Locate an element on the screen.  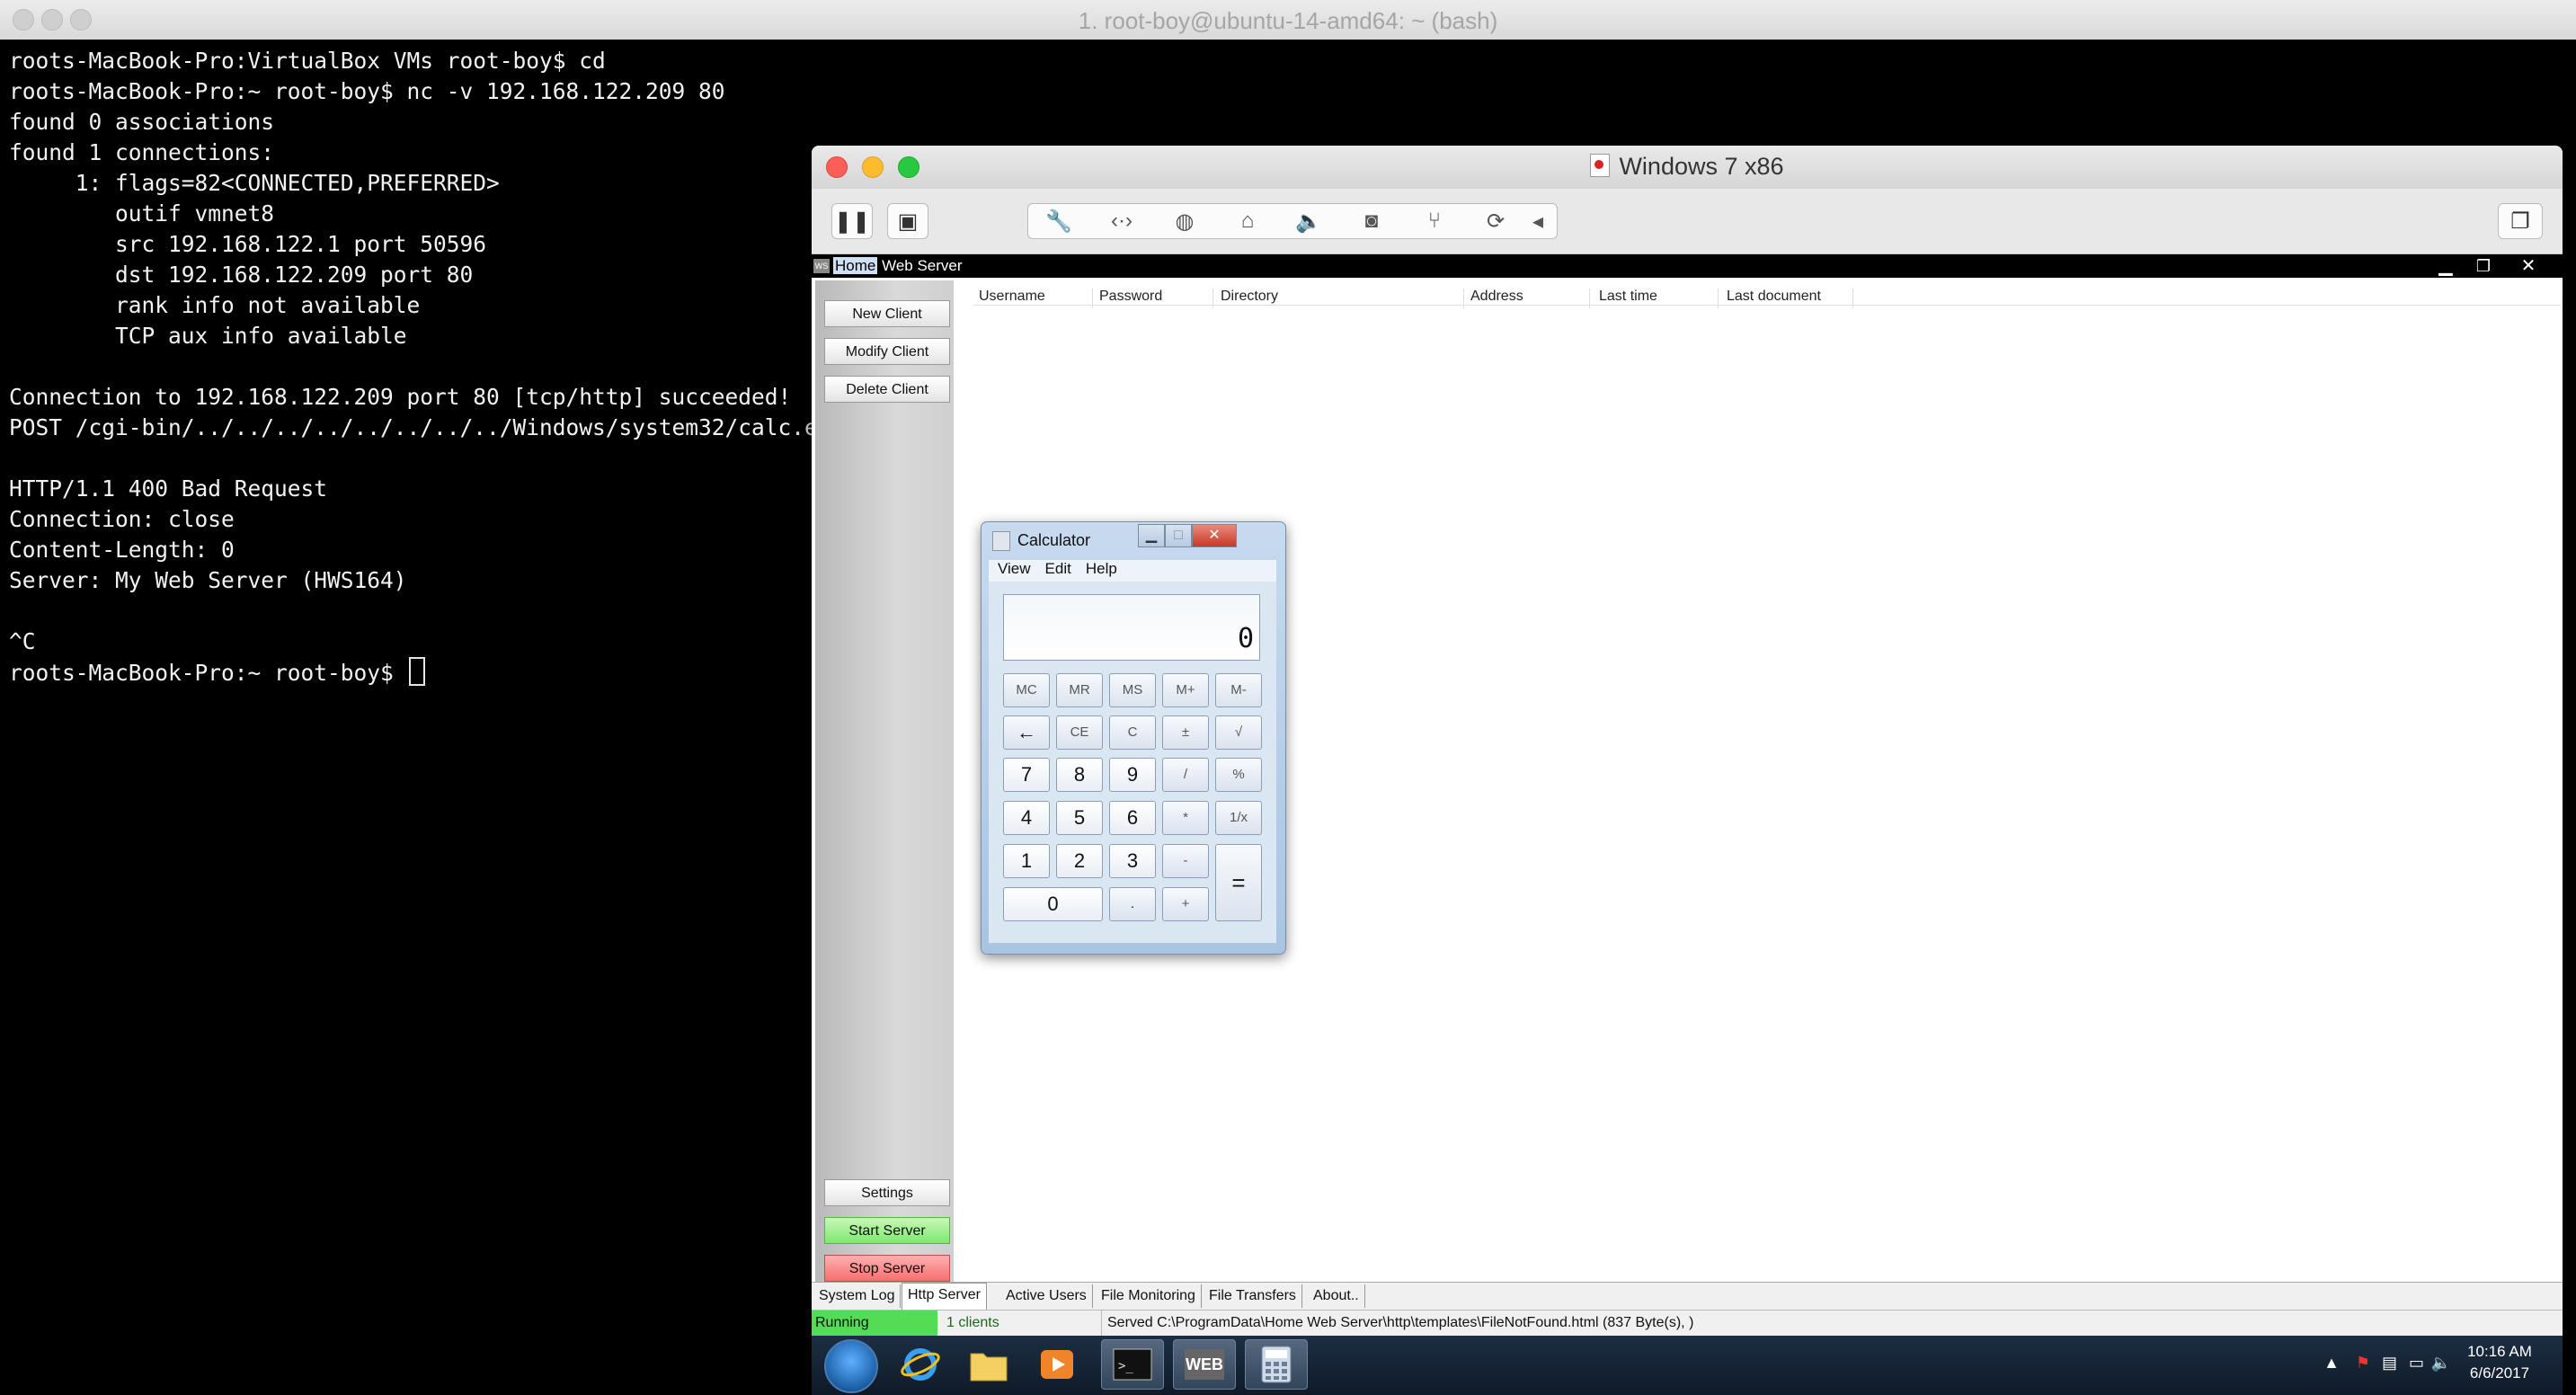
key-9: 9 is located at coordinates (1132, 775).